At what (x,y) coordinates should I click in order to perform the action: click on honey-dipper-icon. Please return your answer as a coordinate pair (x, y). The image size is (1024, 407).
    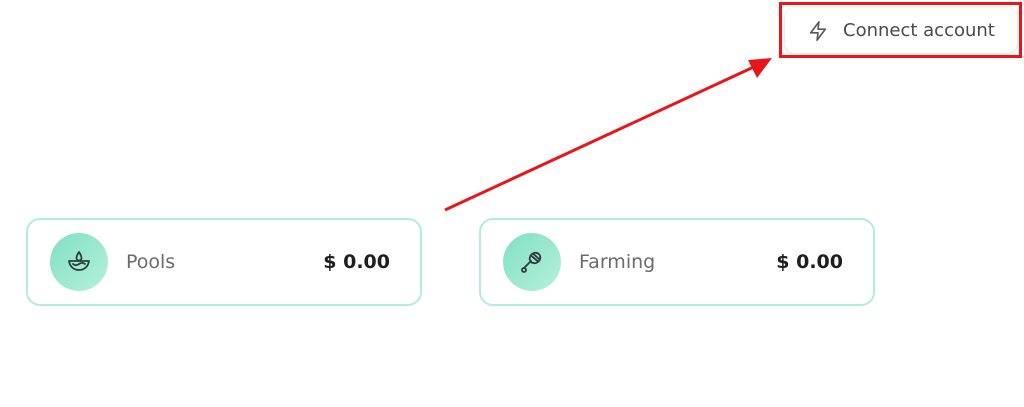
    Looking at the image, I should click on (532, 262).